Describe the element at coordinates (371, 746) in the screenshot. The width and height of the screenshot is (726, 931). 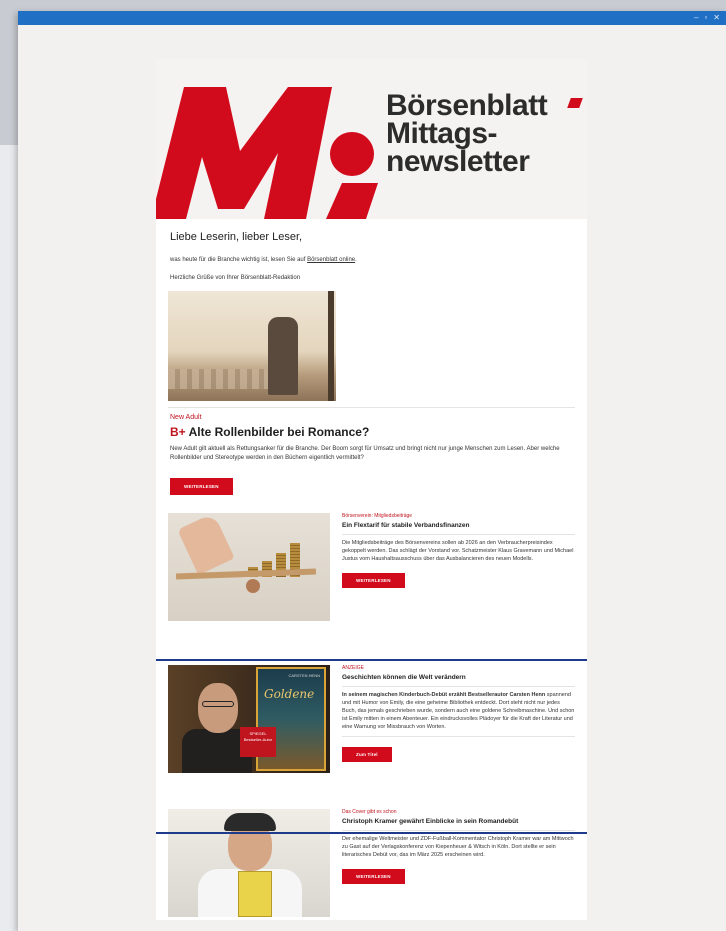
I see `ad-highlight-frame` at that location.